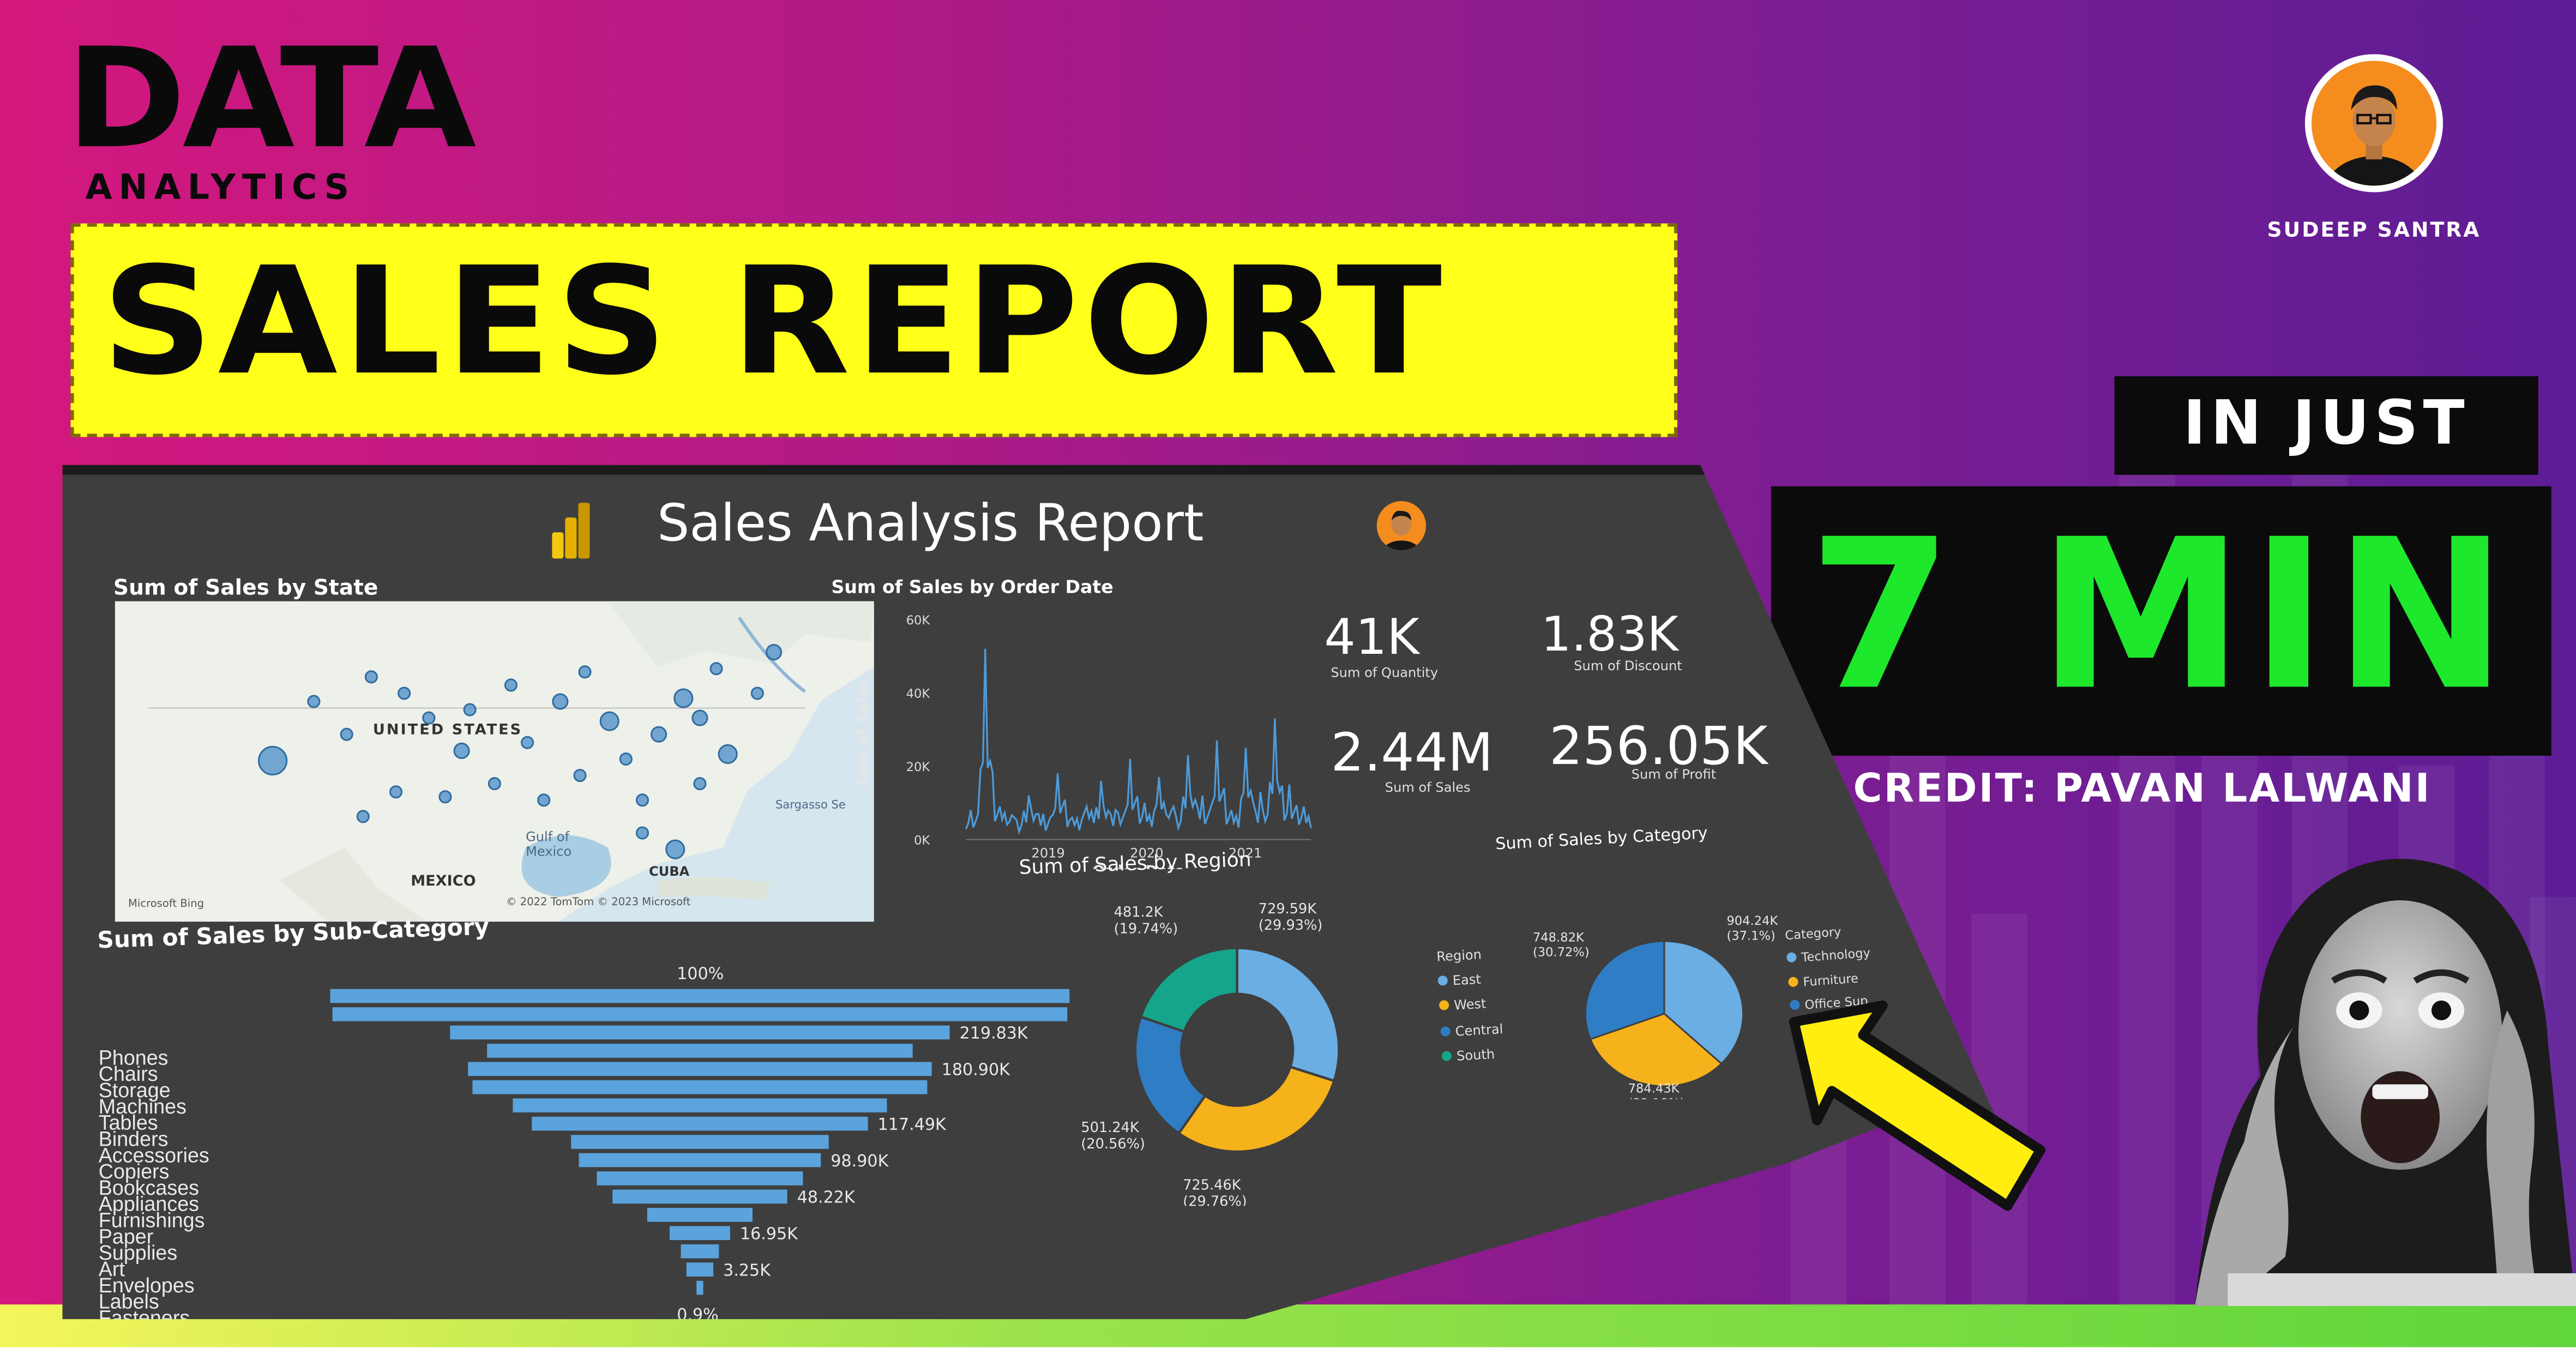  What do you see at coordinates (862, 733) in the screenshot?
I see `y-axis-label: Sum of Sales` at bounding box center [862, 733].